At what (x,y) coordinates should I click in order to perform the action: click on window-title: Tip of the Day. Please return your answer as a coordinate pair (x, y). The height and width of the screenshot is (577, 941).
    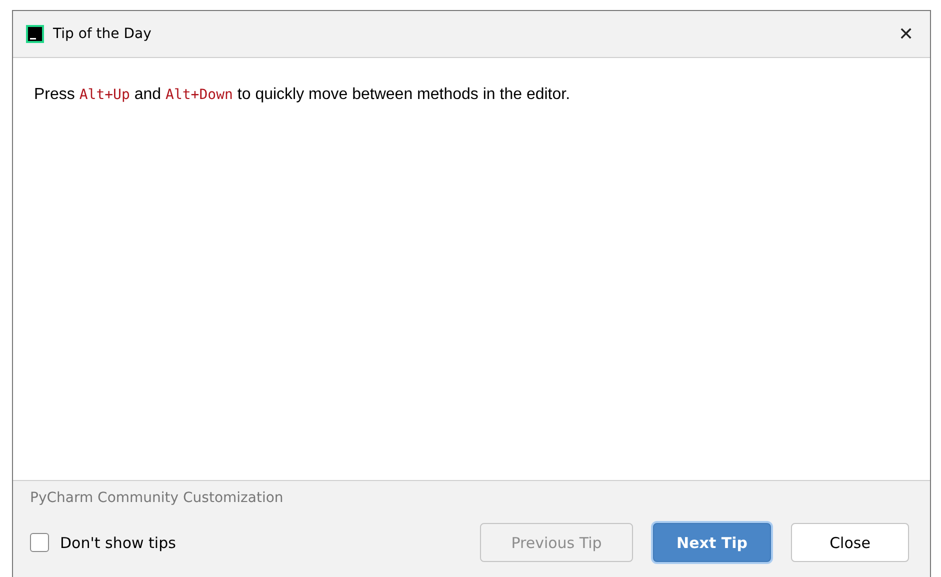
    Looking at the image, I should click on (102, 34).